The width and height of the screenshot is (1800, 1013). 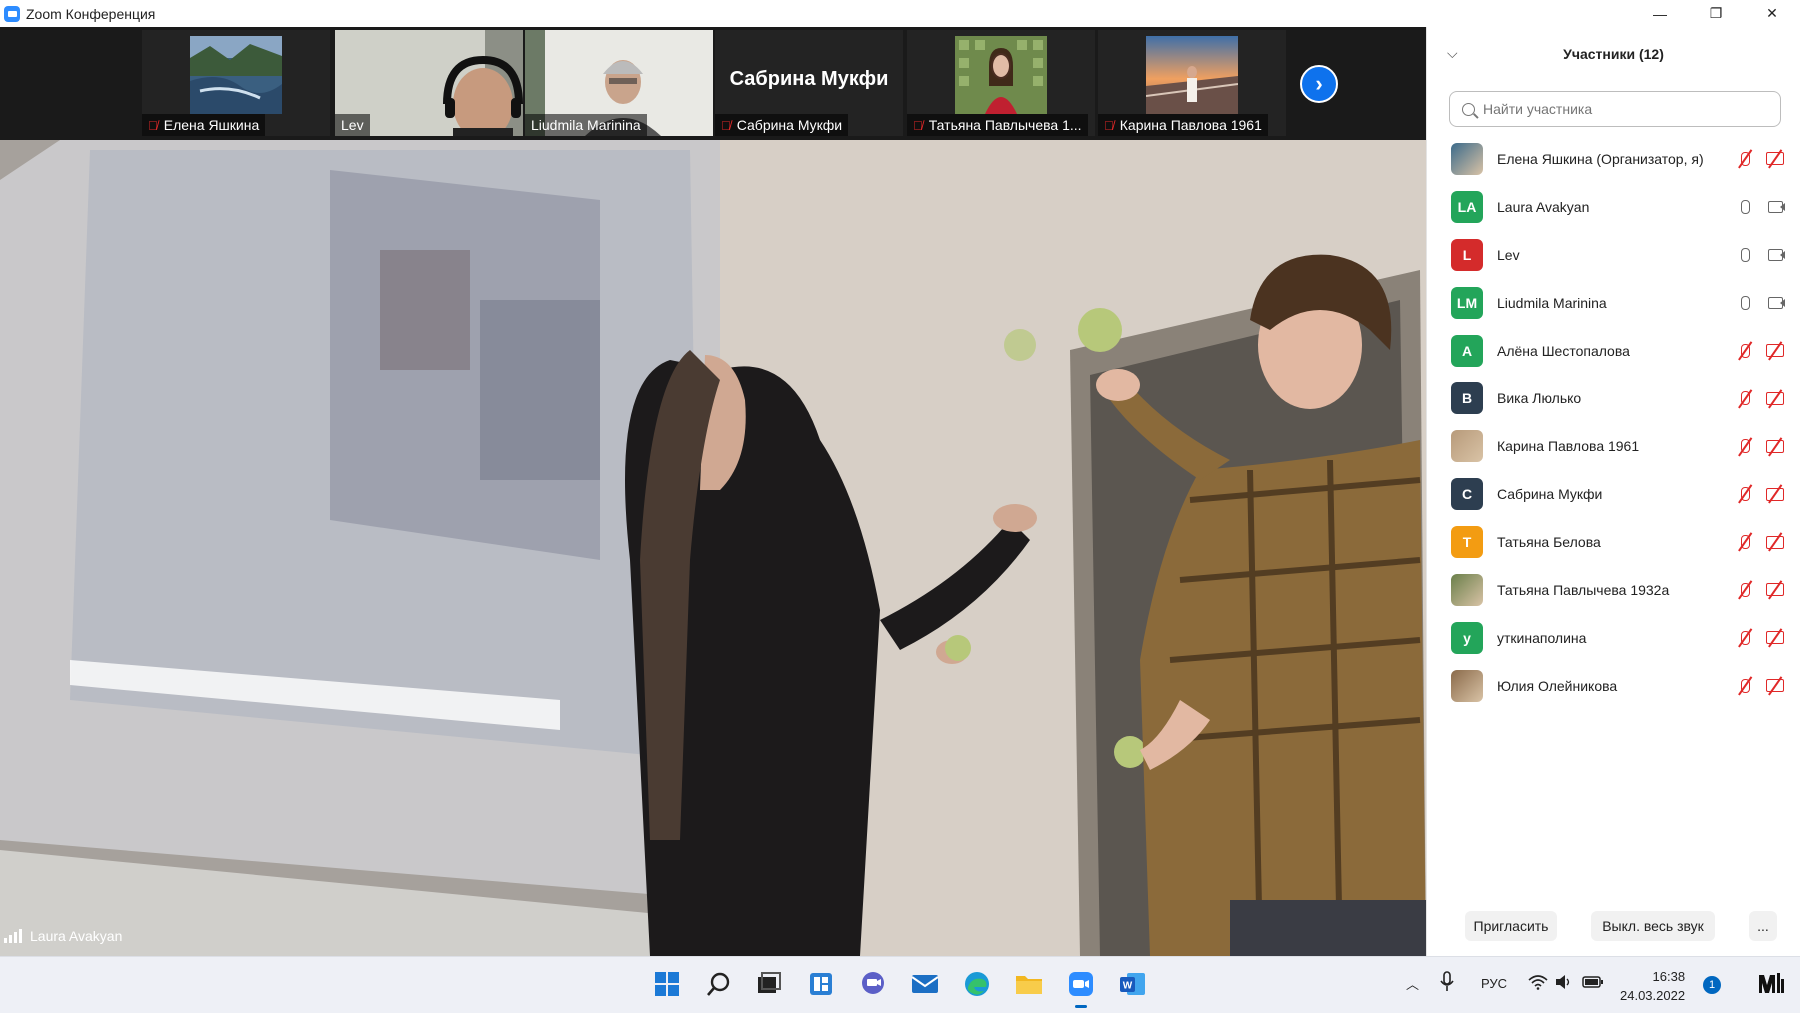 I want to click on restore-button: ❐, so click(x=1716, y=13).